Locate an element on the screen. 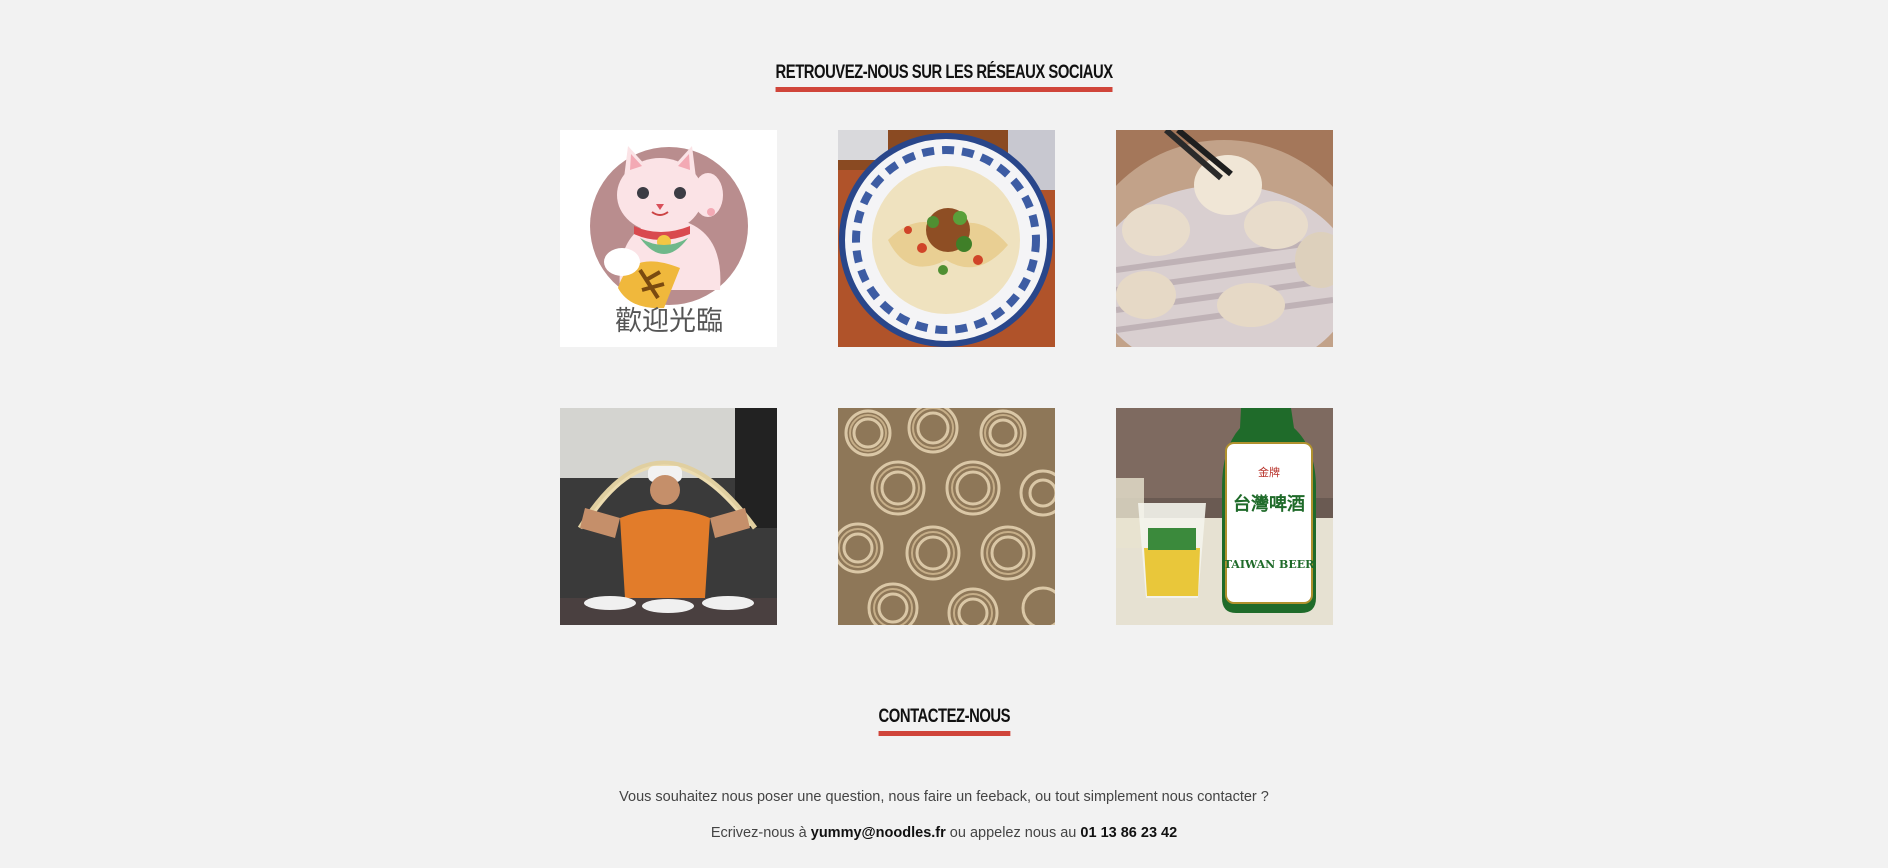 The width and height of the screenshot is (1888, 868). taiwan-beer-photo: 金牌 台灣啤酒 TAIWAN BEER is located at coordinates (1224, 516).